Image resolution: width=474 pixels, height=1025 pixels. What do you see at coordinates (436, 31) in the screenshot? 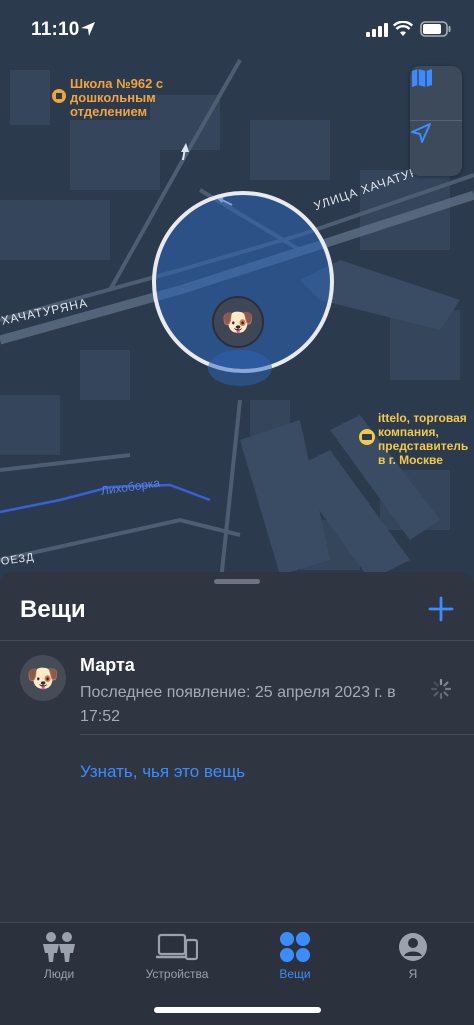
I see `battery-icon` at bounding box center [436, 31].